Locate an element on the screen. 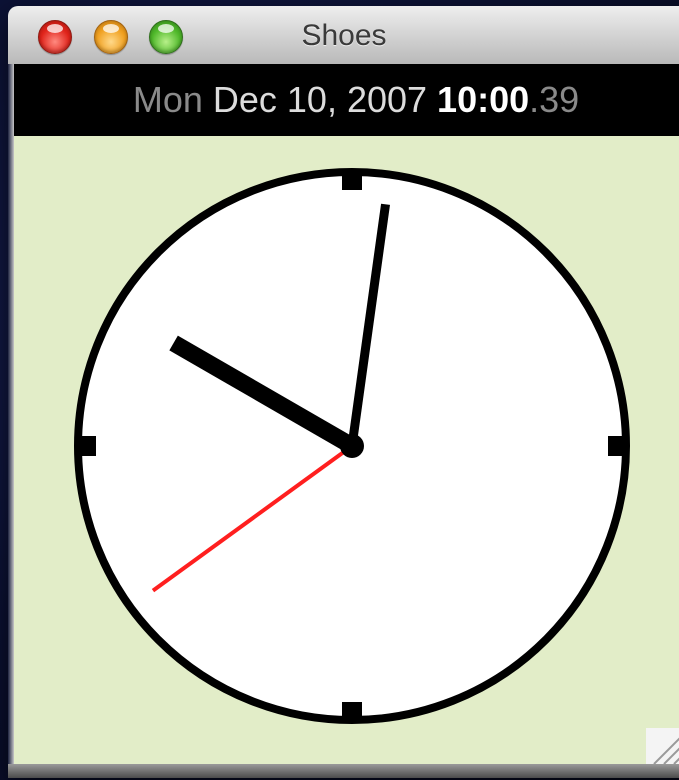  resize-grip-icon is located at coordinates (662, 746).